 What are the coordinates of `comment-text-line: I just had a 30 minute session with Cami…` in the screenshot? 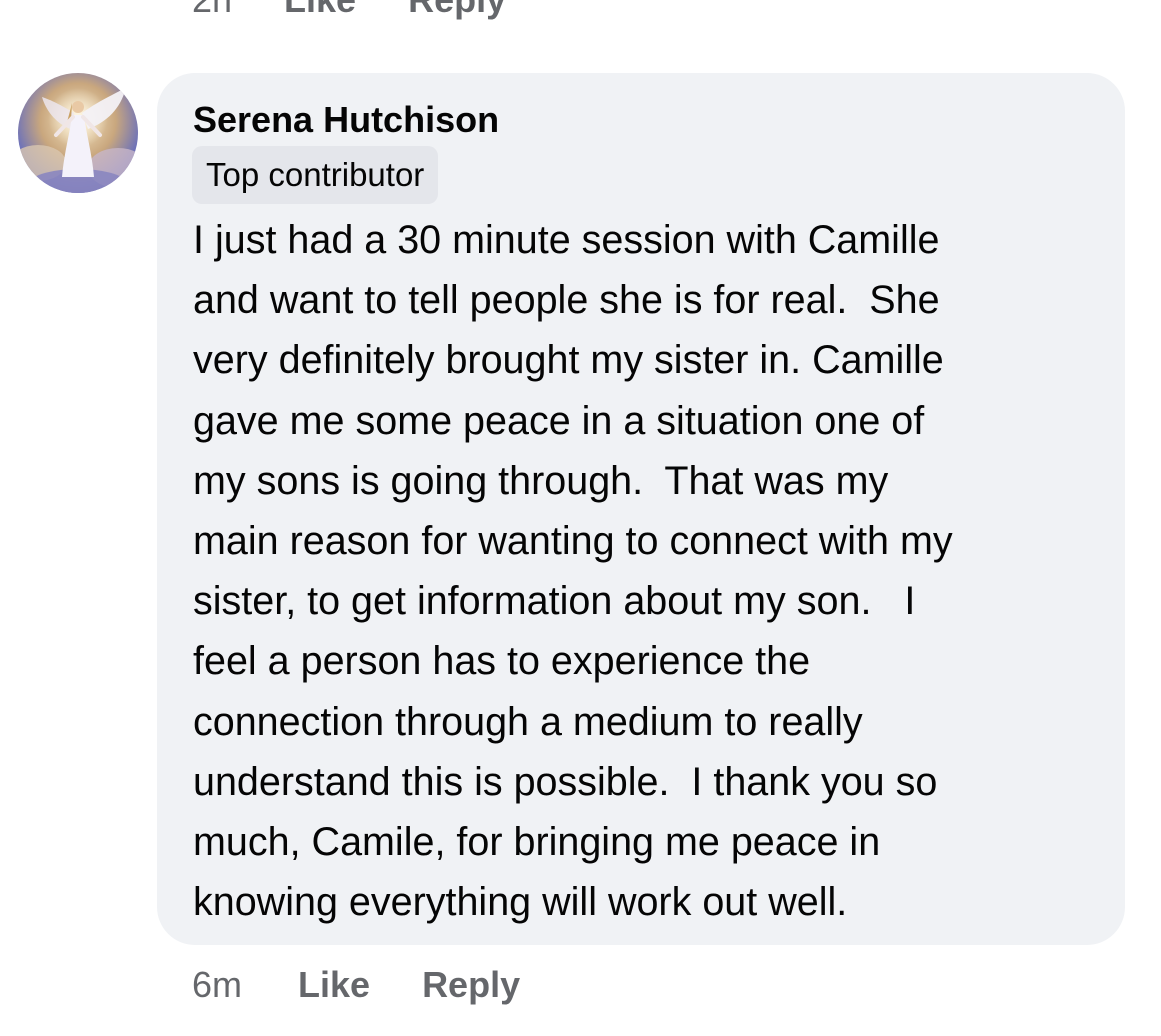 It's located at (566, 240).